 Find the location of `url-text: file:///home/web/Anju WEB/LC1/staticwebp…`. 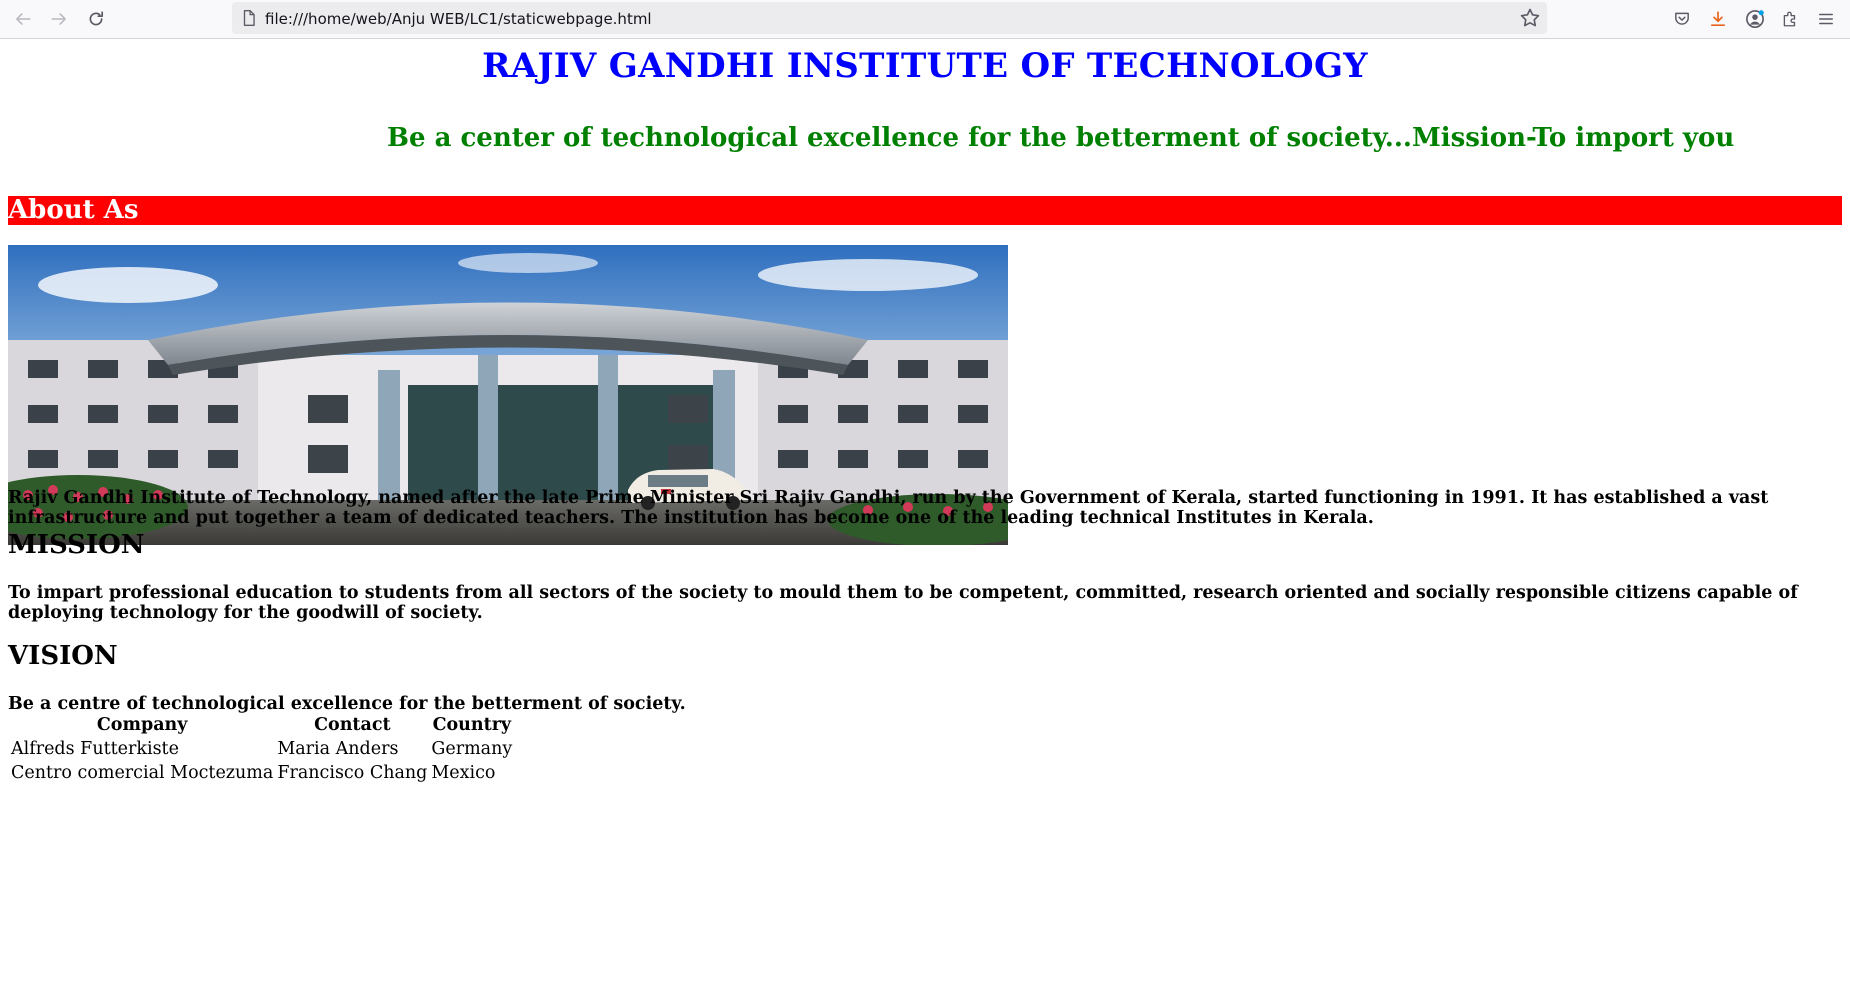

url-text: file:///home/web/Anju WEB/LC1/staticwebp… is located at coordinates (458, 19).